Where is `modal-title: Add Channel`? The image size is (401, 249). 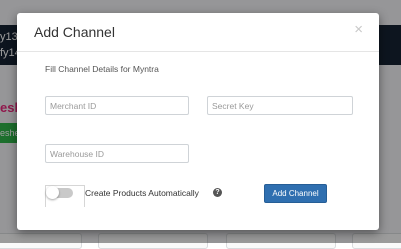 modal-title: Add Channel is located at coordinates (74, 32).